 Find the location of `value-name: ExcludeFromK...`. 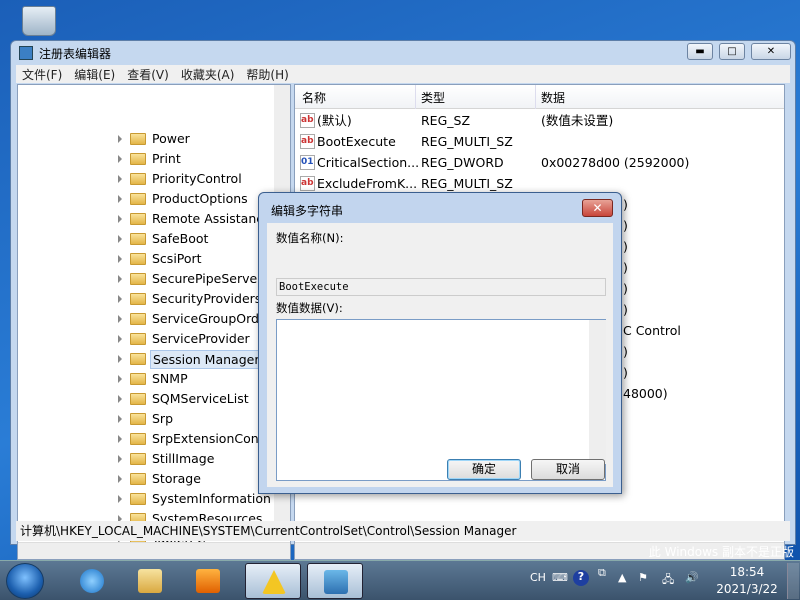

value-name: ExcludeFromK... is located at coordinates (367, 183).